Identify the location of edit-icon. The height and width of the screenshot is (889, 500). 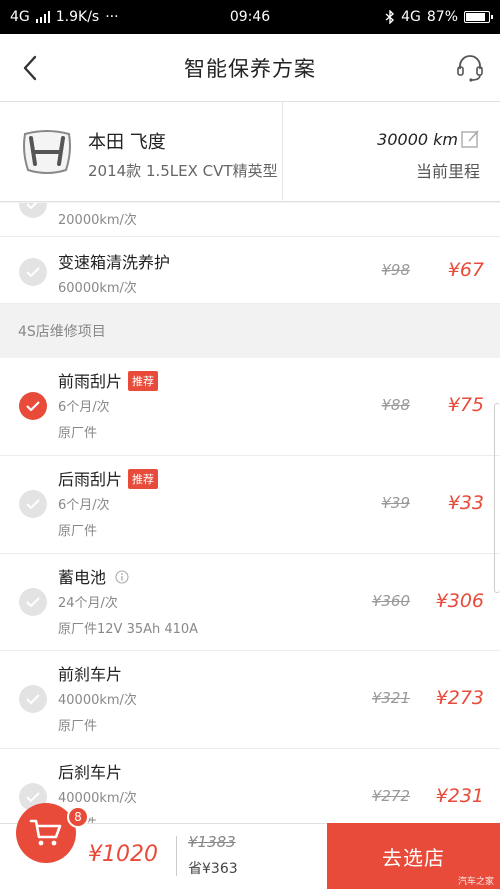
(470, 139).